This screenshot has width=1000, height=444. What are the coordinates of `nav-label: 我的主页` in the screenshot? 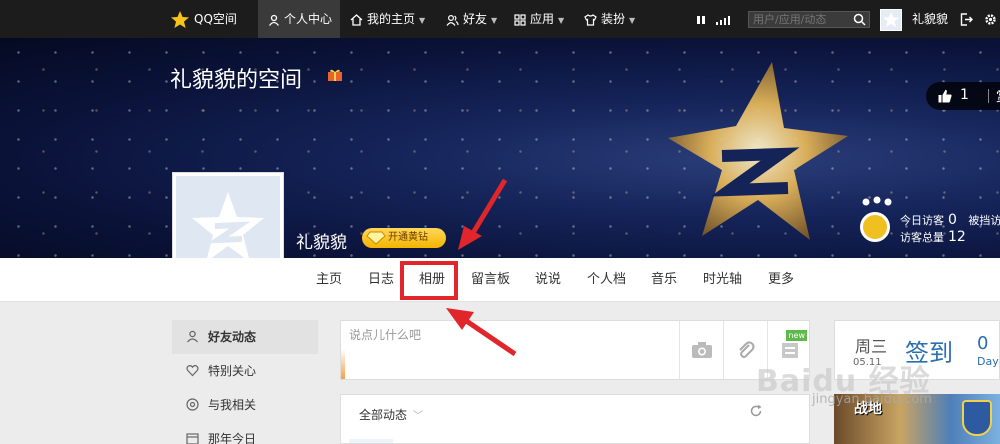 It's located at (391, 19).